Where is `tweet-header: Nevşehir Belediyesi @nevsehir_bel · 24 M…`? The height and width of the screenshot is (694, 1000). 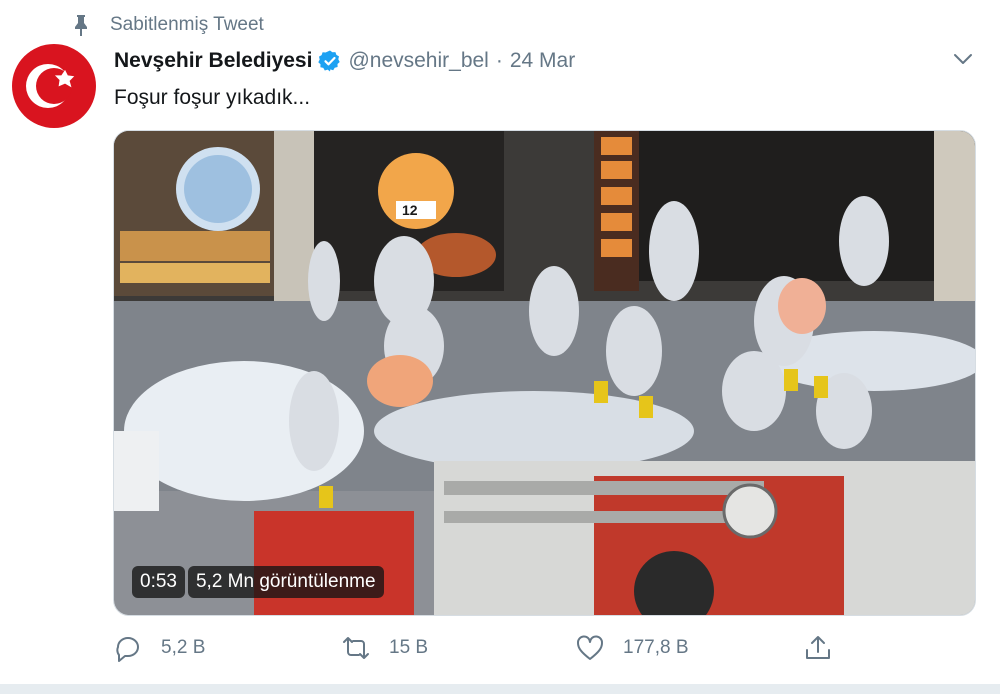 tweet-header: Nevşehir Belediyesi @nevsehir_bel · 24 M… is located at coordinates (344, 61).